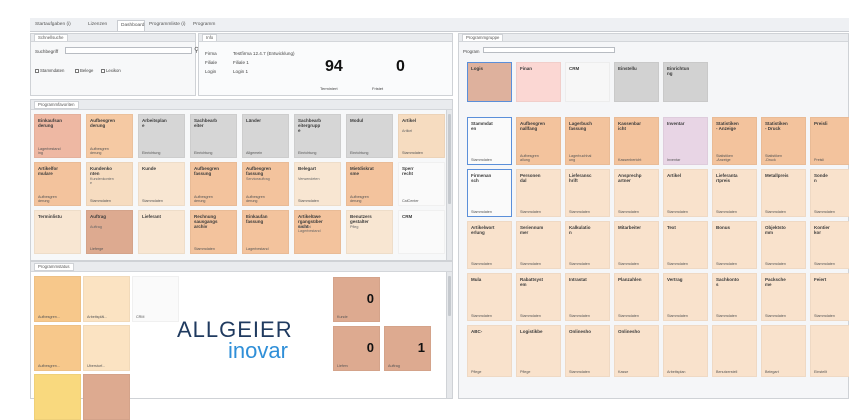  Describe the element at coordinates (356, 348) in the screenshot. I see `status-counter-lieferv: 0 Lieferv` at that location.